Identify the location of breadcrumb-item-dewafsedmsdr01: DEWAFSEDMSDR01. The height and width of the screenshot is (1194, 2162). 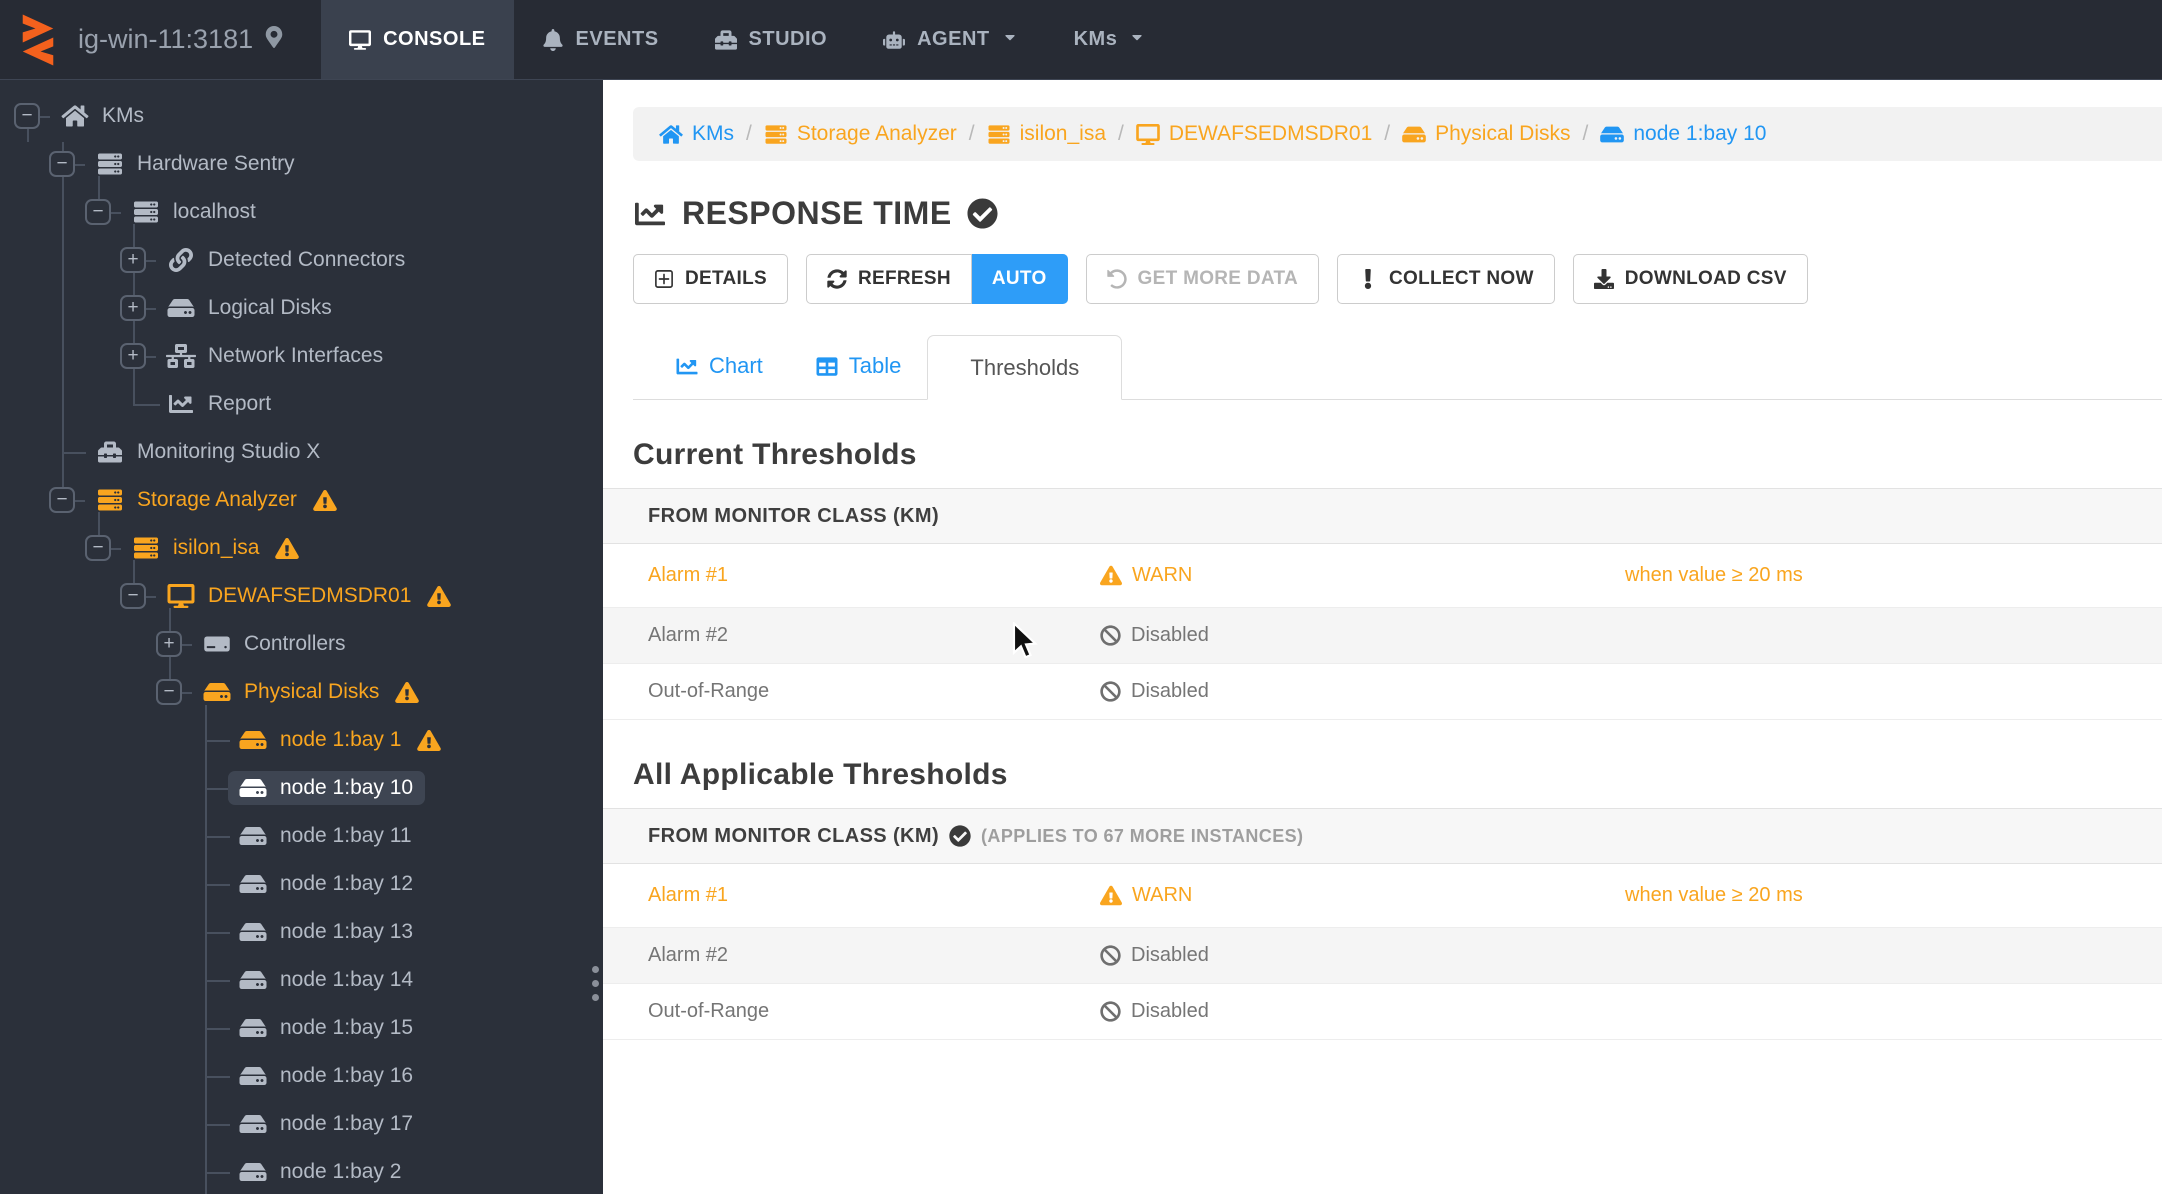
(1254, 134).